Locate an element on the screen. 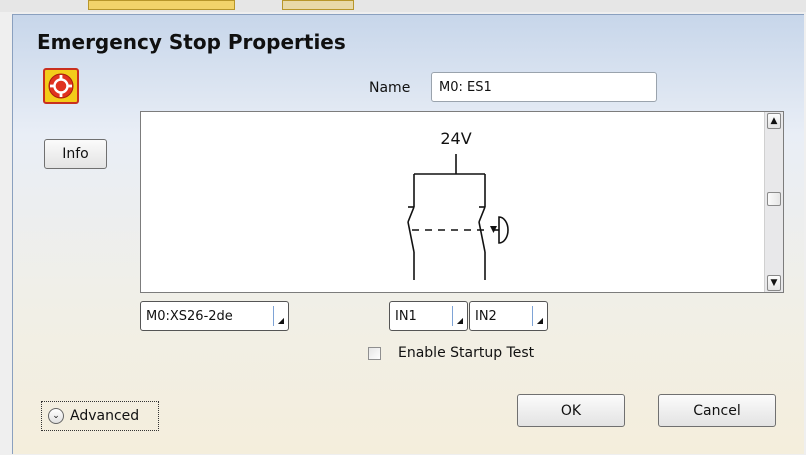 This screenshot has height=455, width=806. voltage-label: 24V is located at coordinates (455, 138).